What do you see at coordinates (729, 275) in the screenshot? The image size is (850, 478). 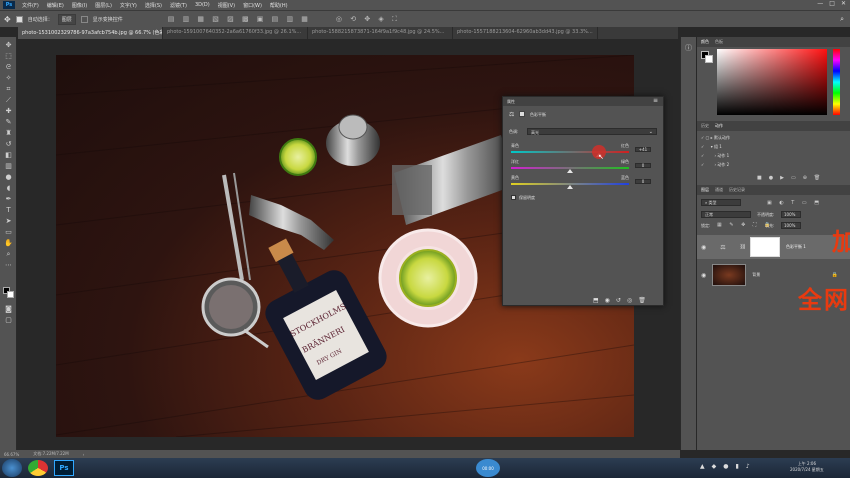 I see `layer-thumbnail` at bounding box center [729, 275].